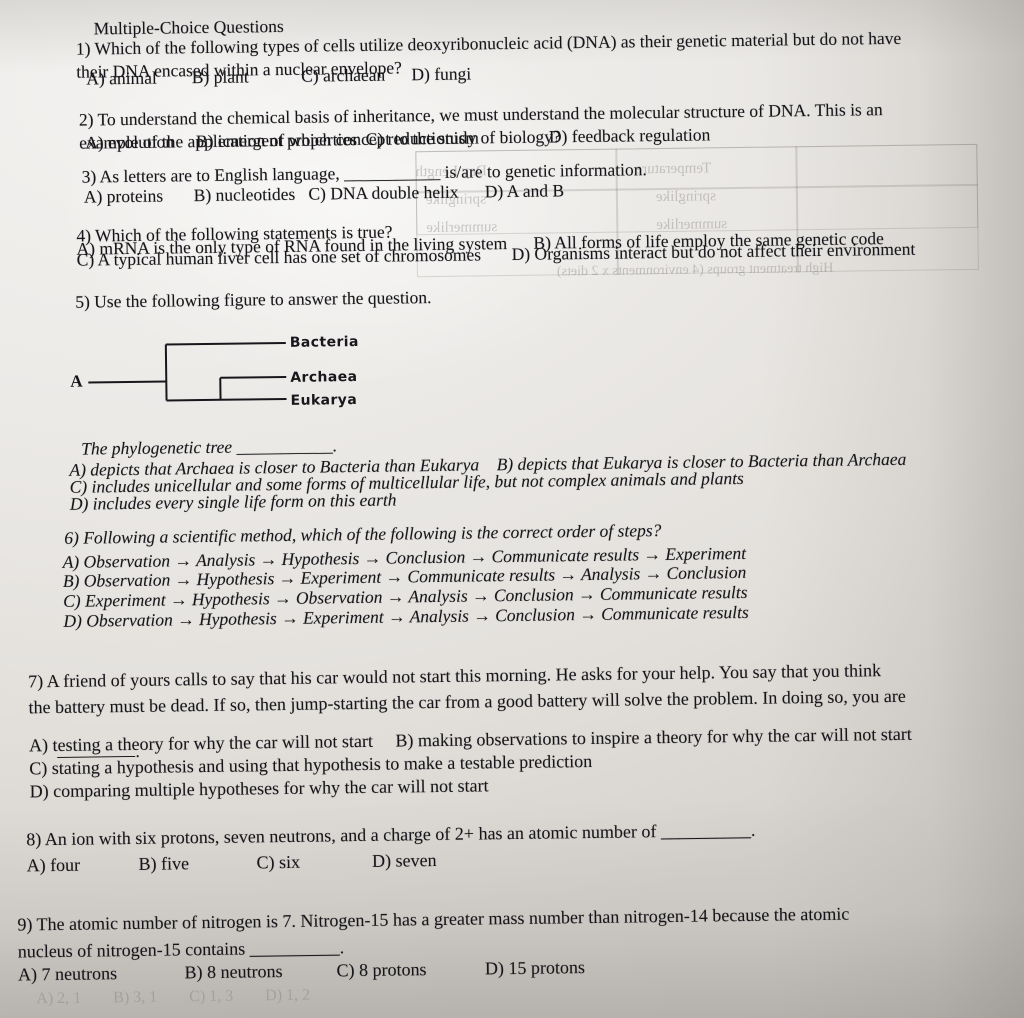 The width and height of the screenshot is (1024, 1018). What do you see at coordinates (279, 76) in the screenshot?
I see `question-1-options: A) animal B) plant C) archaean D) fungi` at bounding box center [279, 76].